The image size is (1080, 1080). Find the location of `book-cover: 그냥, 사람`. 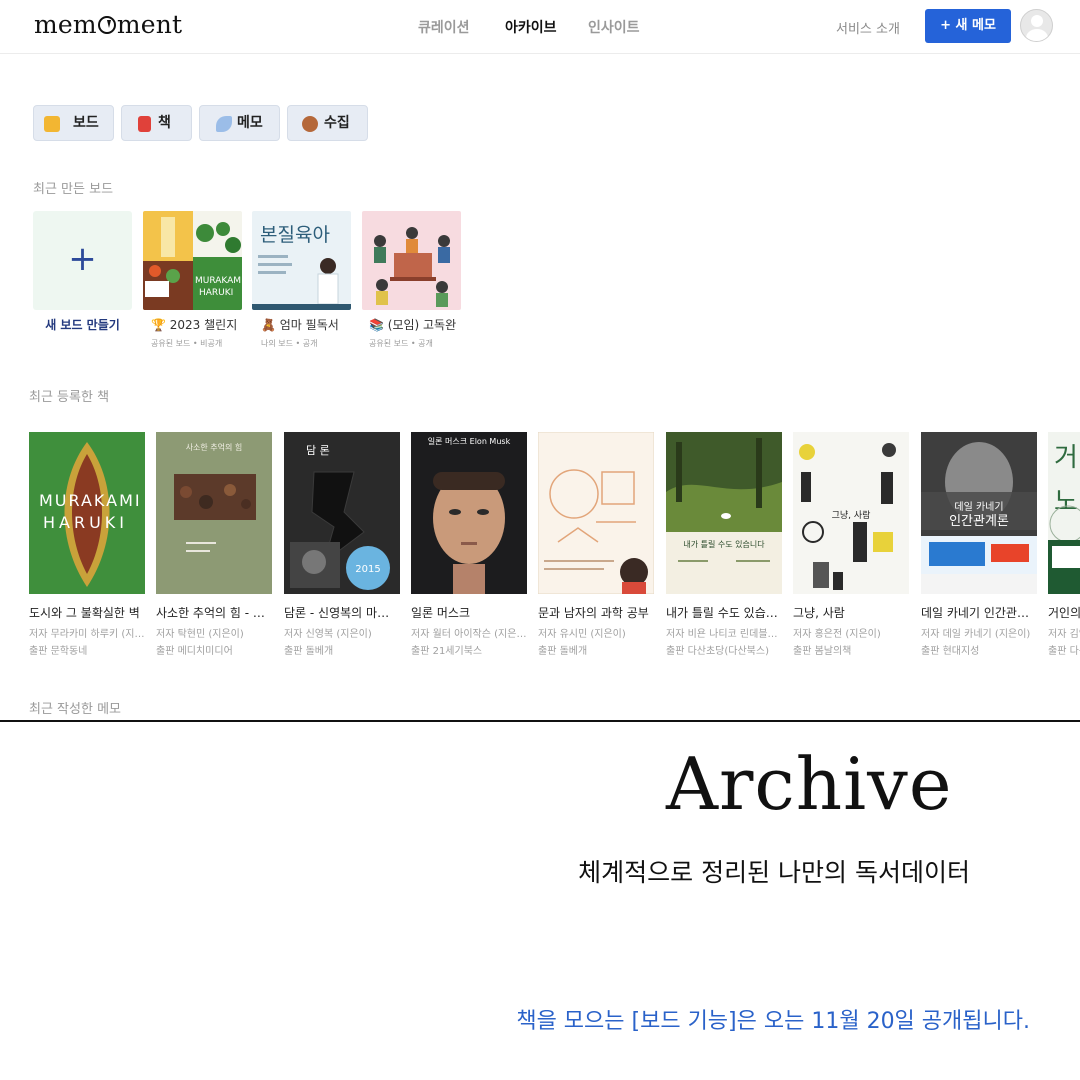

book-cover: 그냥, 사람 is located at coordinates (851, 513).